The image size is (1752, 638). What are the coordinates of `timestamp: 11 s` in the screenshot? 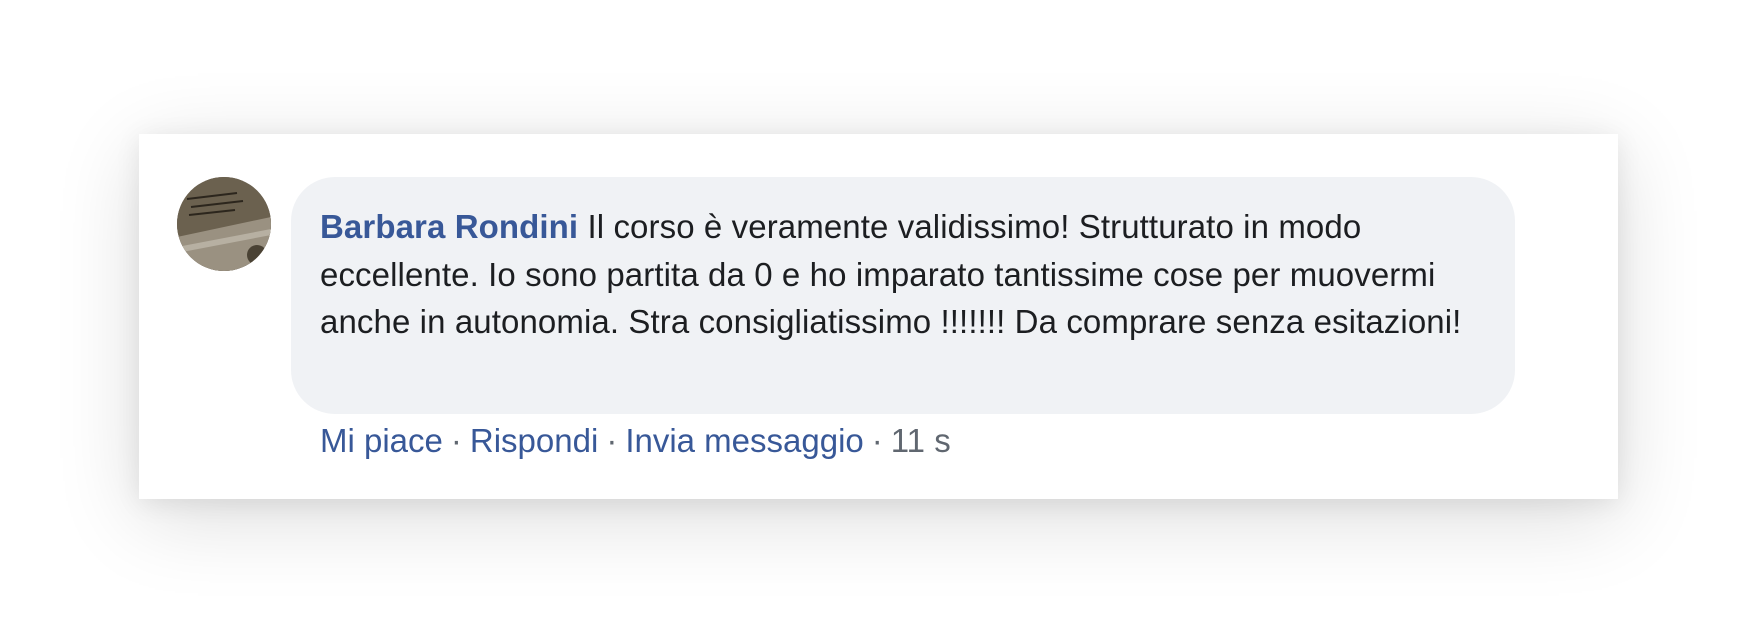 It's located at (921, 440).